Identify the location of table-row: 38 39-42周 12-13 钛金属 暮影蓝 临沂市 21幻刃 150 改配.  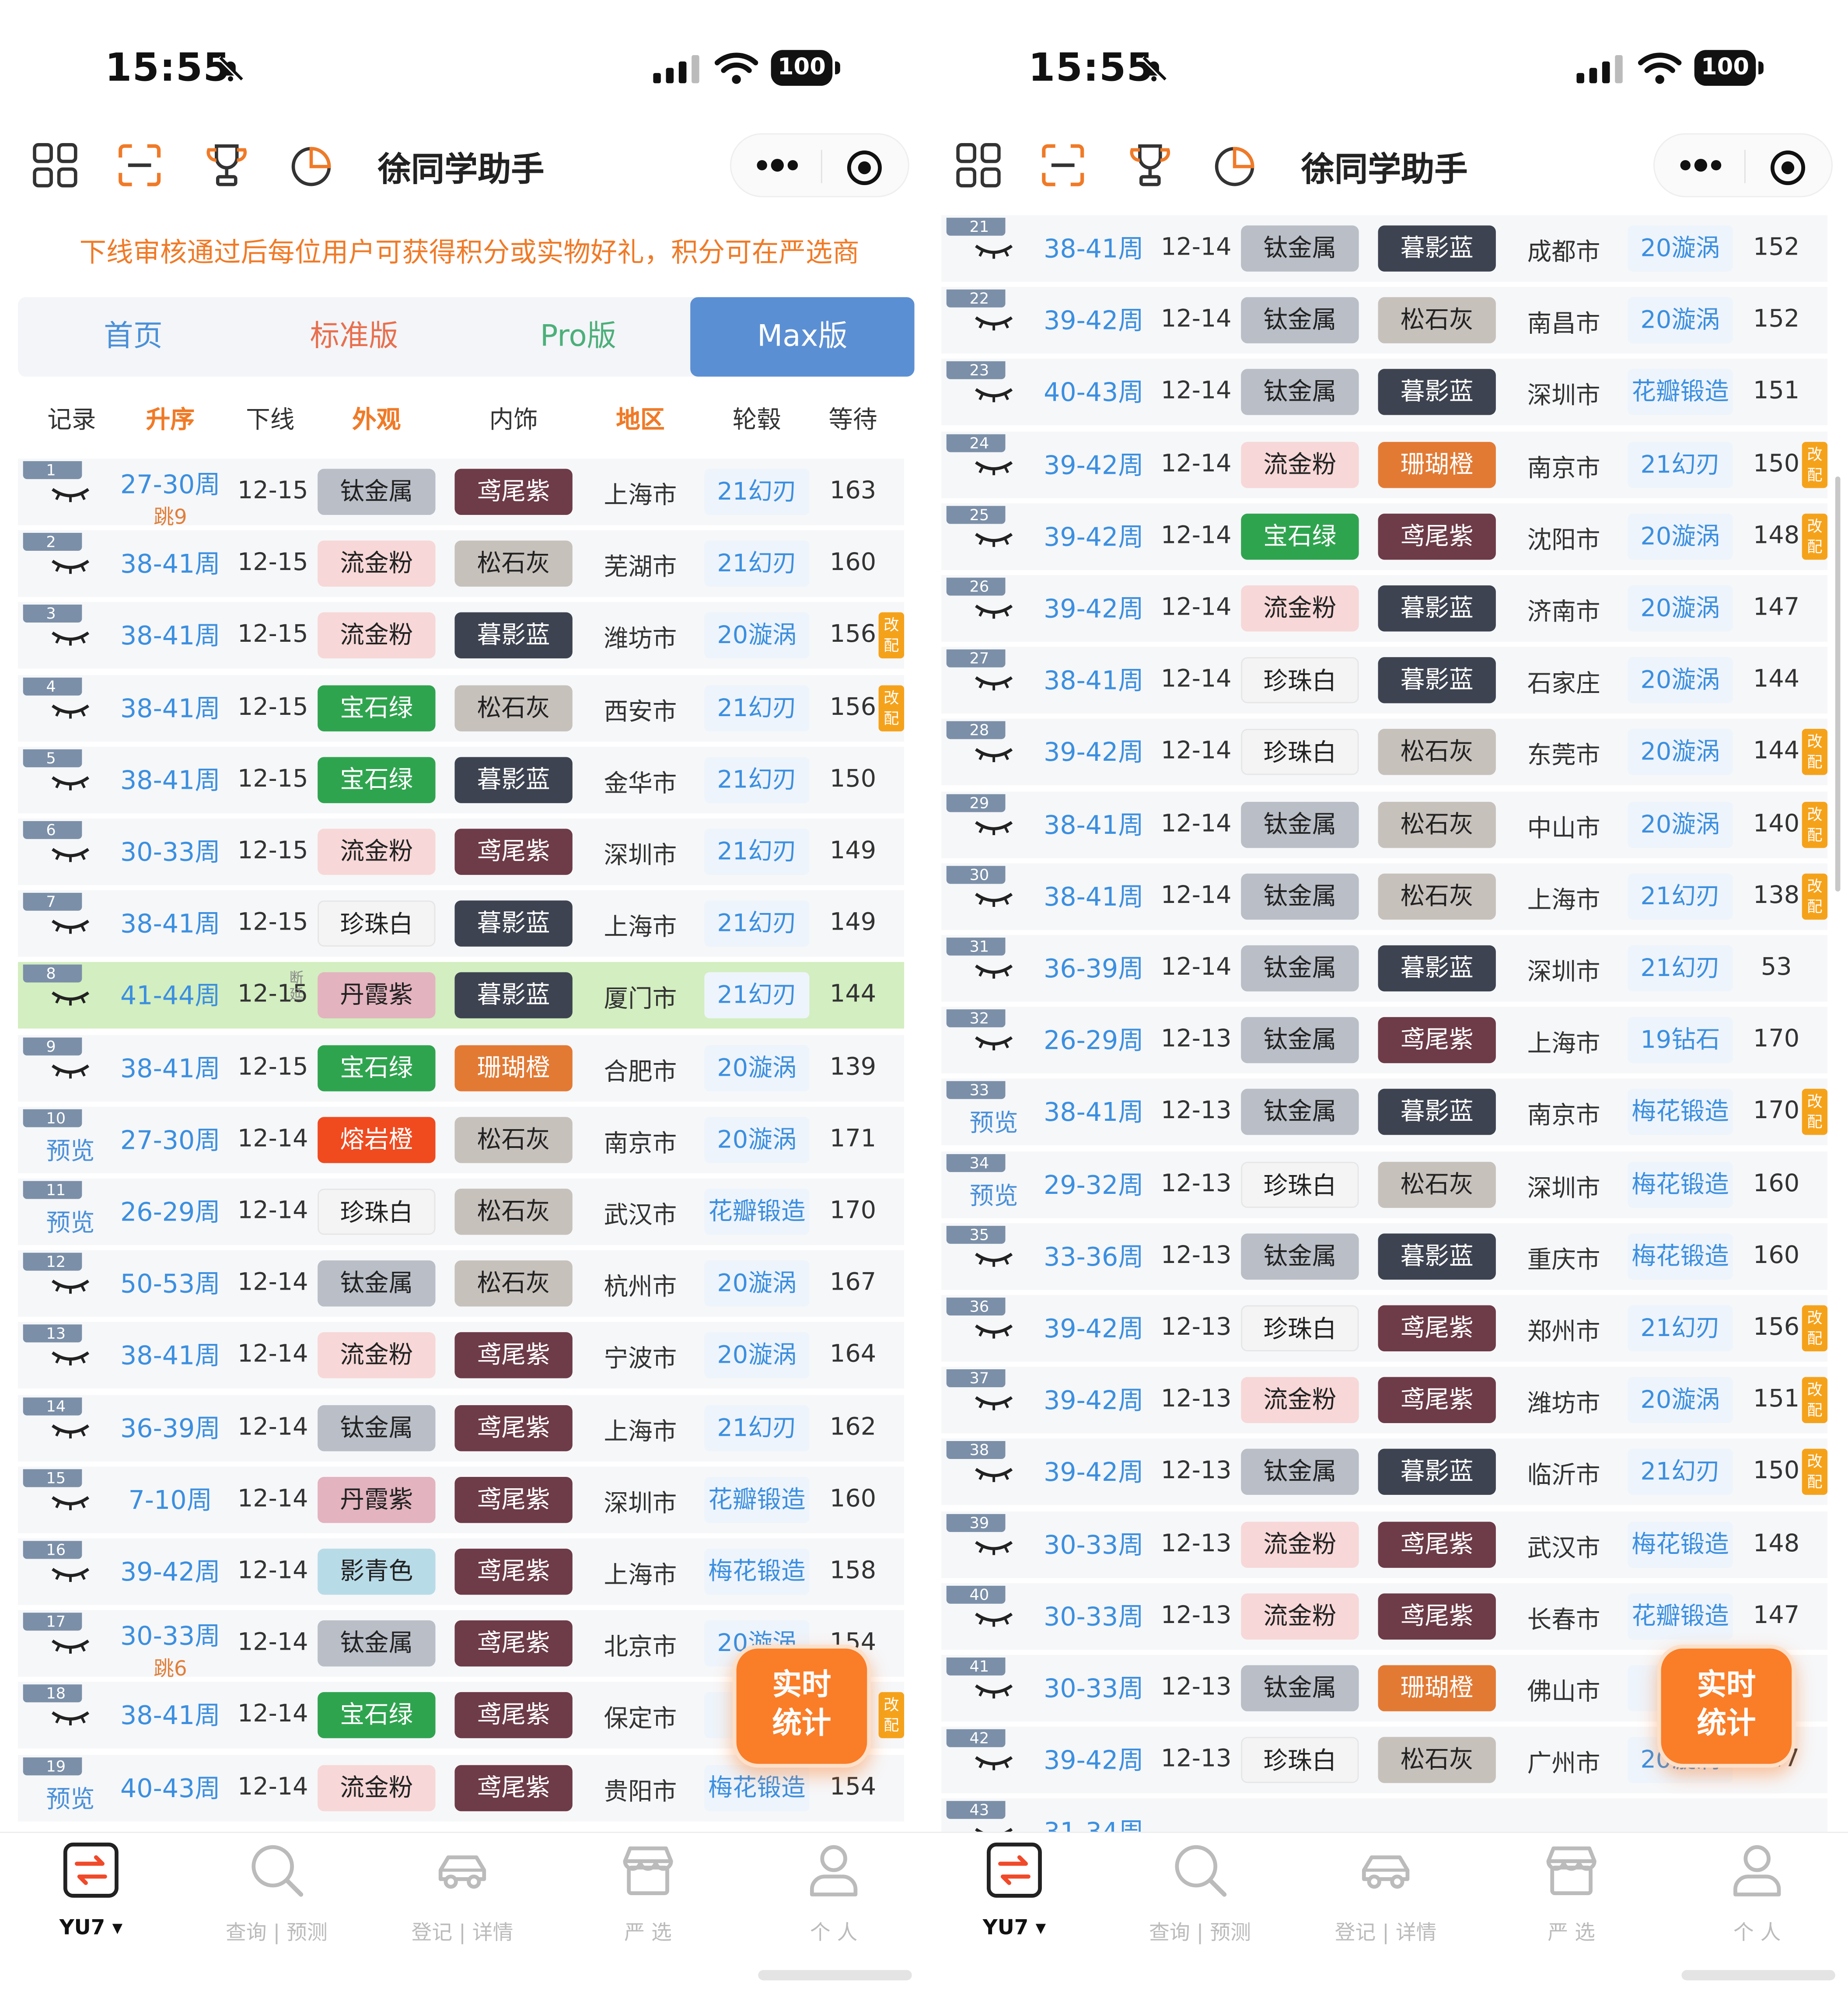
(1384, 1472).